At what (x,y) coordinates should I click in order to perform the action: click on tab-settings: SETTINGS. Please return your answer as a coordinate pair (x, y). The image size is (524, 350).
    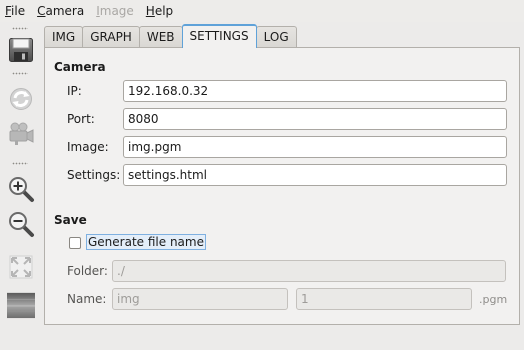
    Looking at the image, I should click on (219, 36).